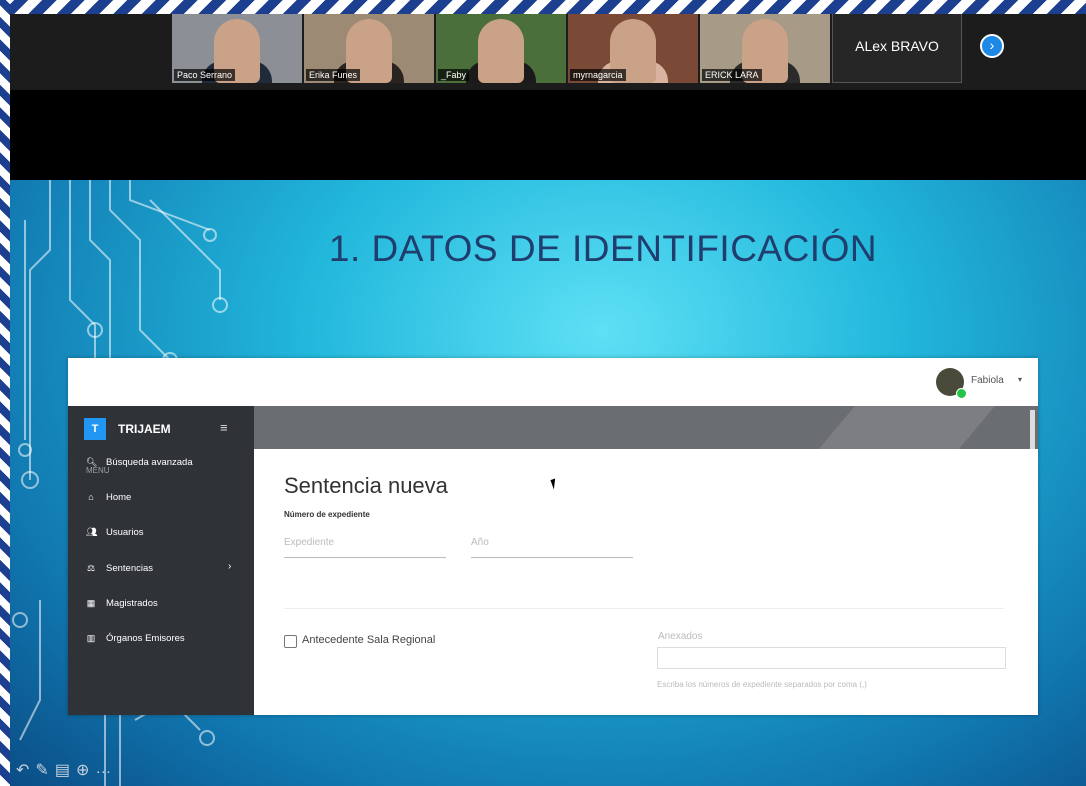 The image size is (1086, 786). Describe the element at coordinates (144, 429) in the screenshot. I see `brand-name: TRIJAEM` at that location.